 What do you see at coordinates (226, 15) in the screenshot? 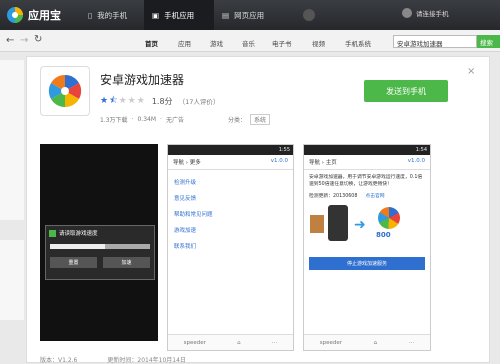
I see `web-icon: ▤` at bounding box center [226, 15].